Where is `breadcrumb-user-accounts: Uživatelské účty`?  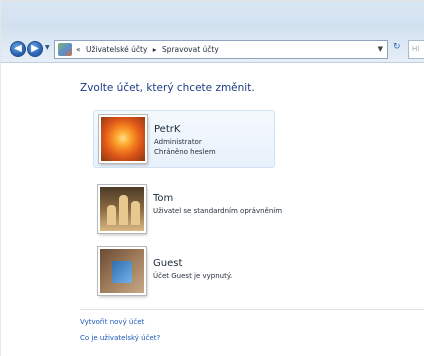
breadcrumb-user-accounts: Uživatelské účty is located at coordinates (116, 49).